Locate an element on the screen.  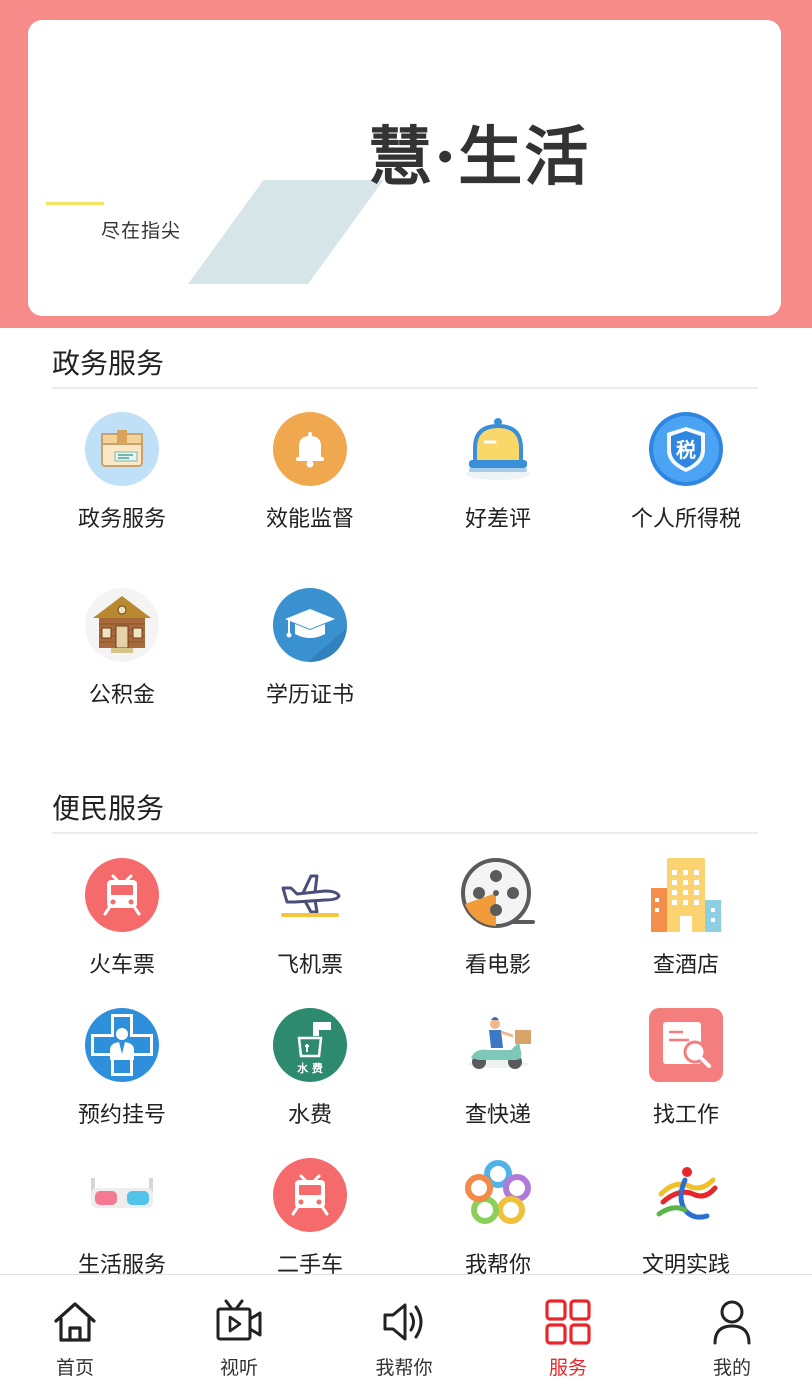
tab-label: 视听 is located at coordinates (238, 1368).